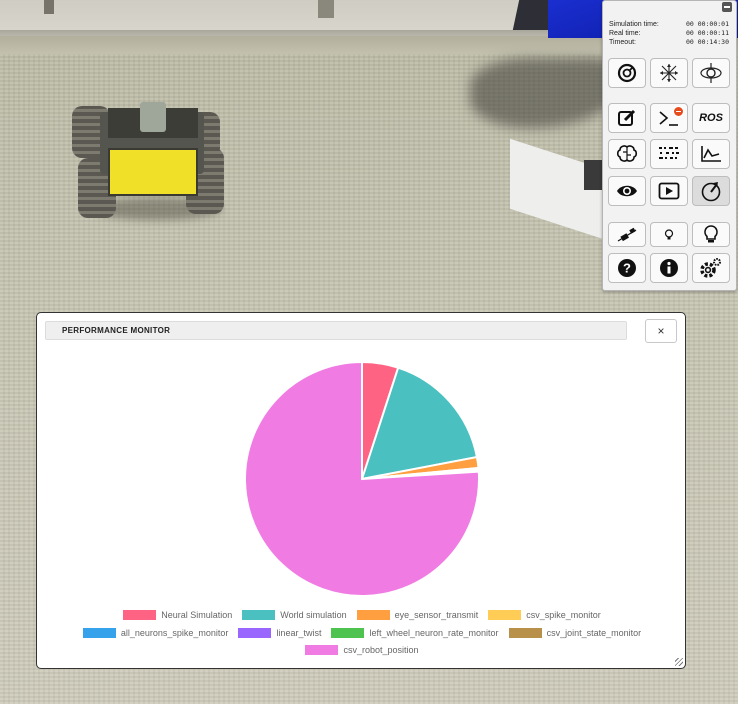  I want to click on bulb-small-button, so click(669, 234).